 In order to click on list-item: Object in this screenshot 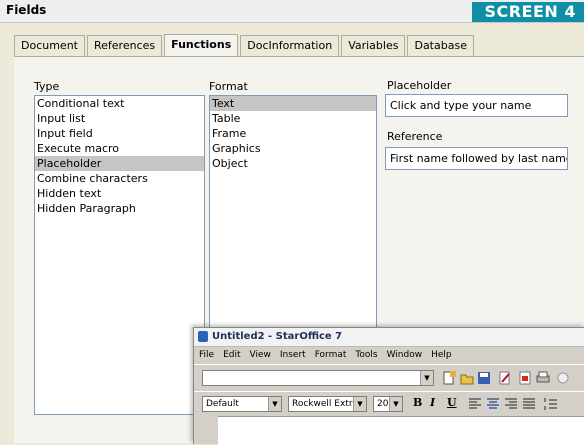, I will do `click(293, 163)`.